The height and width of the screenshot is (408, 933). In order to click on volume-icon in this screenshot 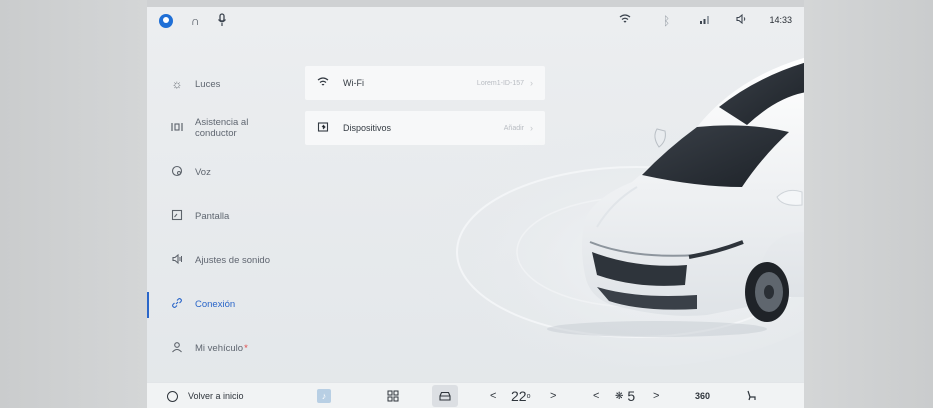, I will do `click(741, 21)`.